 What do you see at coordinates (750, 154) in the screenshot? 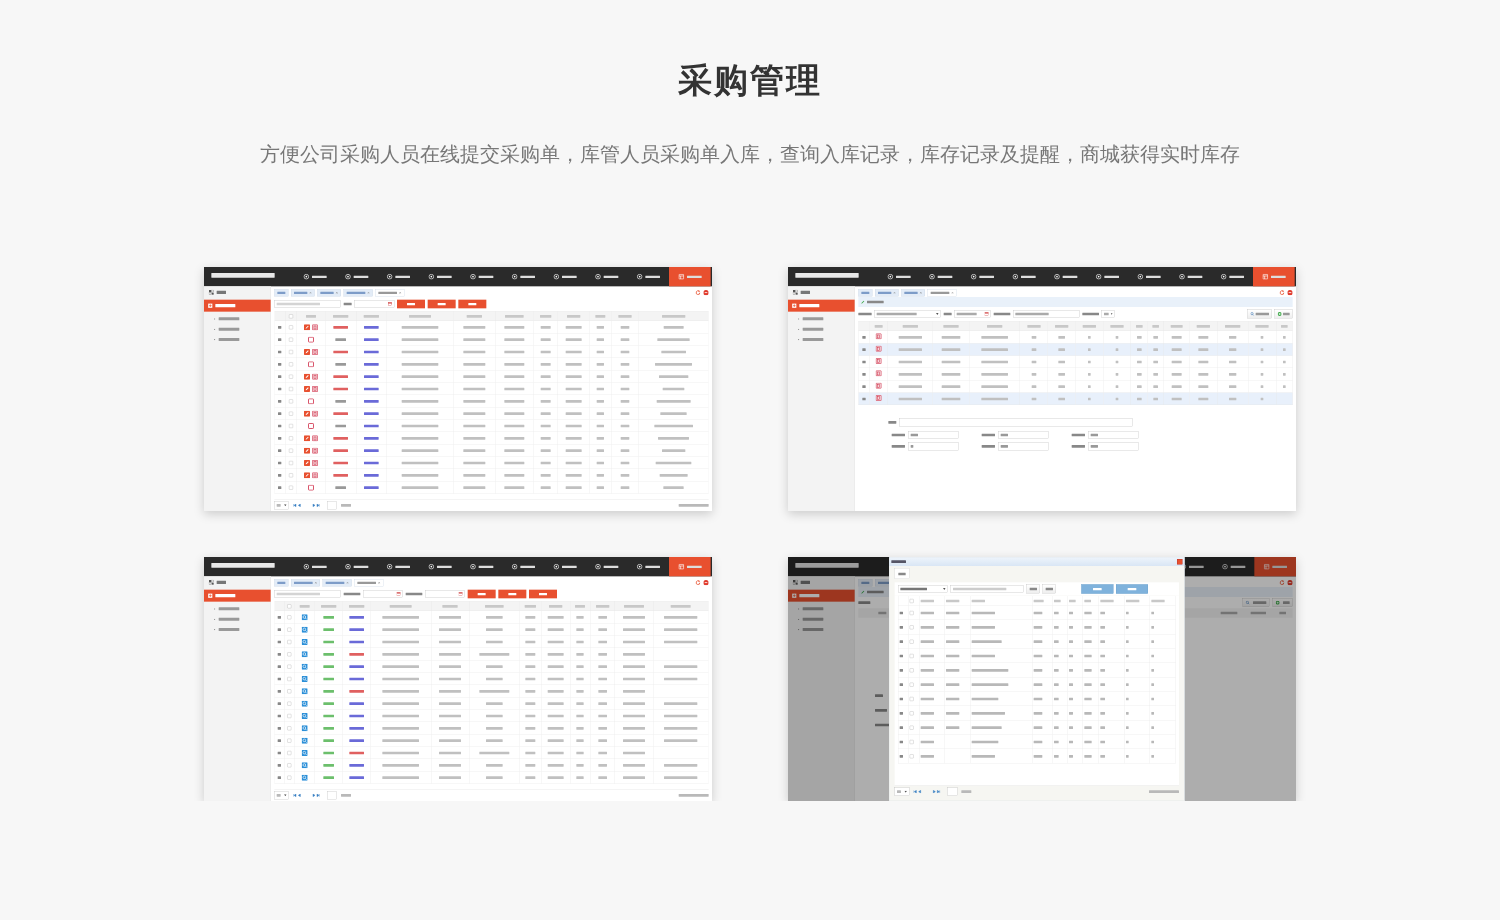
I see `page-subtitle: 方便公司采购人员在线提交采购单，库管人员采购单入库，查询入库记录，库存记录及提醒，商城获得实时库存` at bounding box center [750, 154].